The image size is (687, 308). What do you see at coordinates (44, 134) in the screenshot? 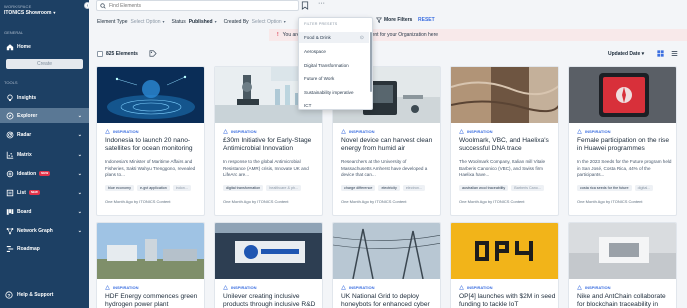
I see `nav-radar: Radar ⌄` at bounding box center [44, 134].